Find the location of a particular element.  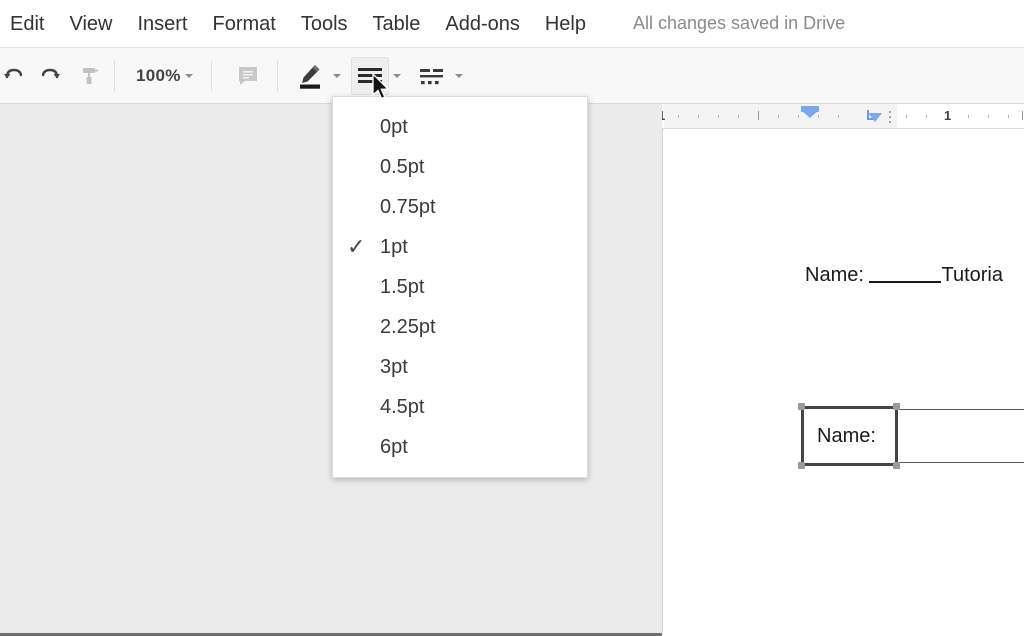

menu-option-1pt: ✓ 1pt is located at coordinates (460, 247).